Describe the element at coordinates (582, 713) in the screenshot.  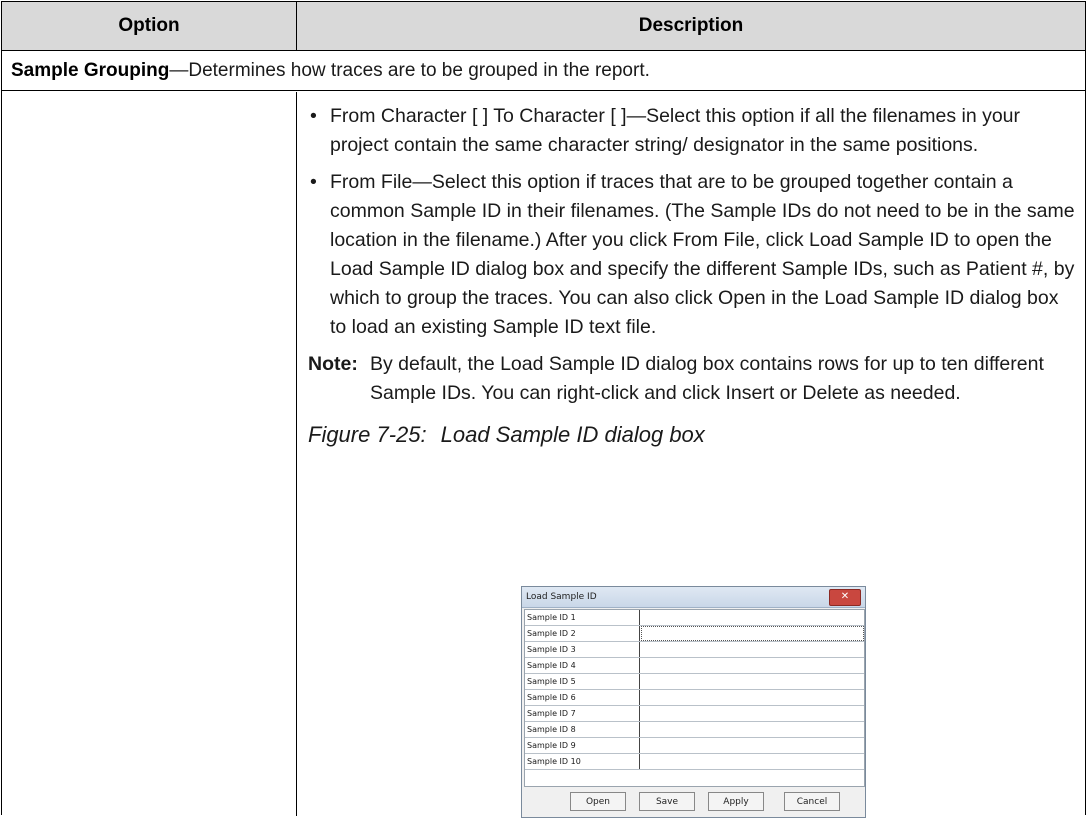
I see `sample-id-label: Sample ID 7` at that location.